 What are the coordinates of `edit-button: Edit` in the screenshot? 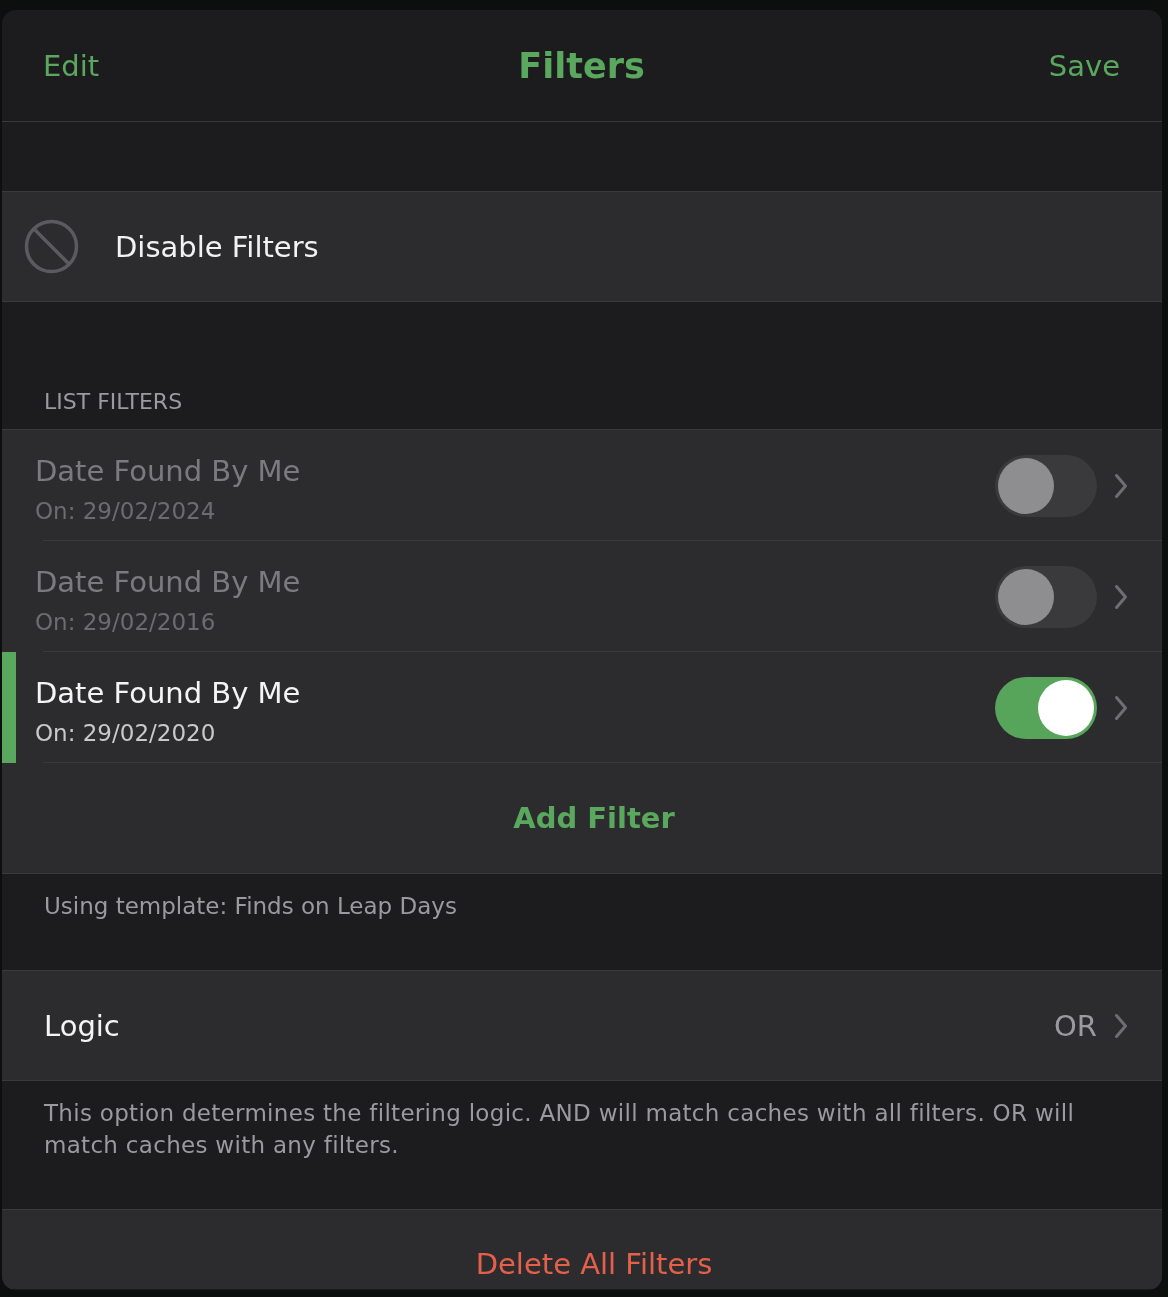 It's located at (71, 65).